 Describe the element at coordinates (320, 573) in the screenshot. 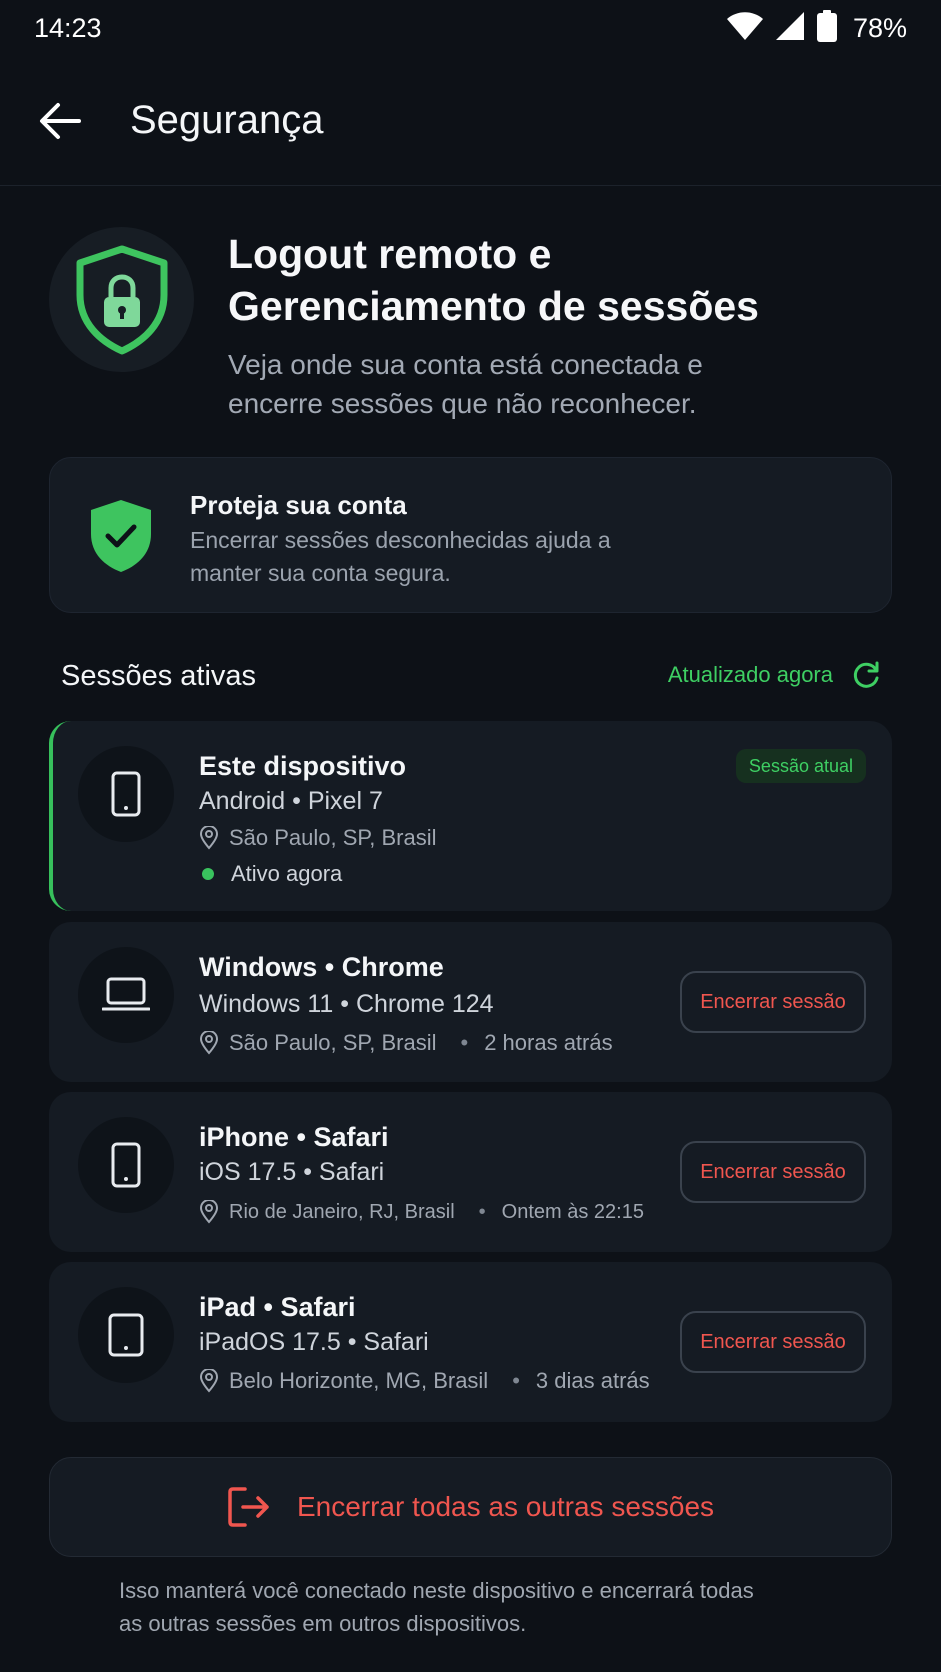

I see `protect-description-line: manter sua conta segura.` at that location.